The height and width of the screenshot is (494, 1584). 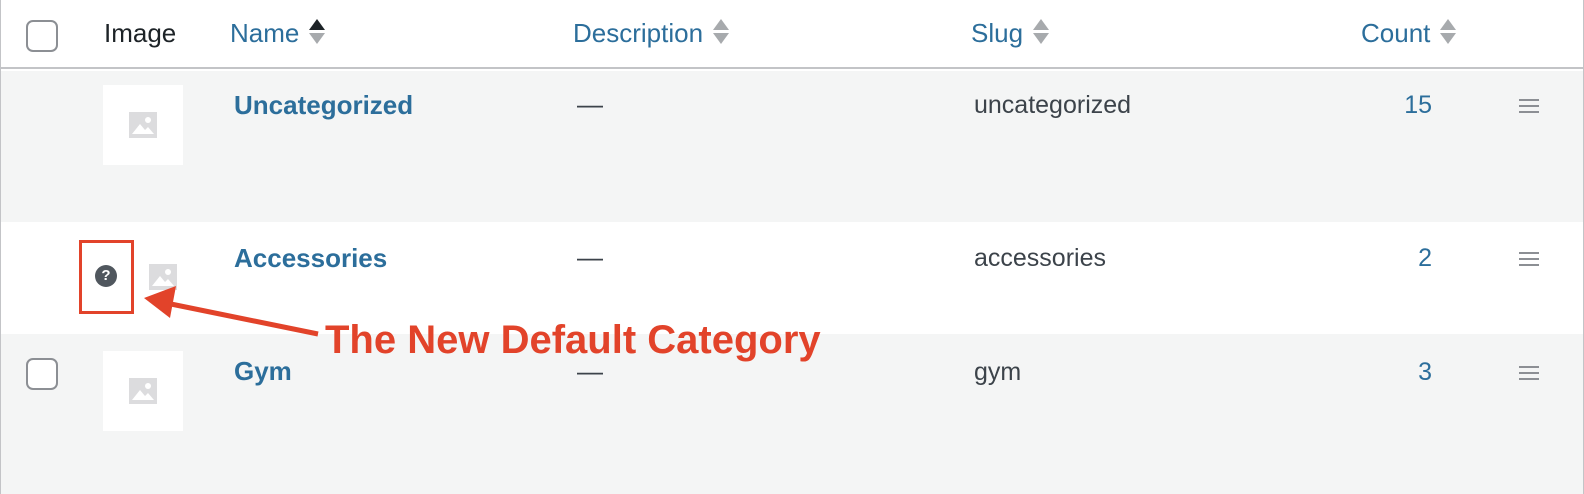 What do you see at coordinates (638, 33) in the screenshot?
I see `column-description-label: Description` at bounding box center [638, 33].